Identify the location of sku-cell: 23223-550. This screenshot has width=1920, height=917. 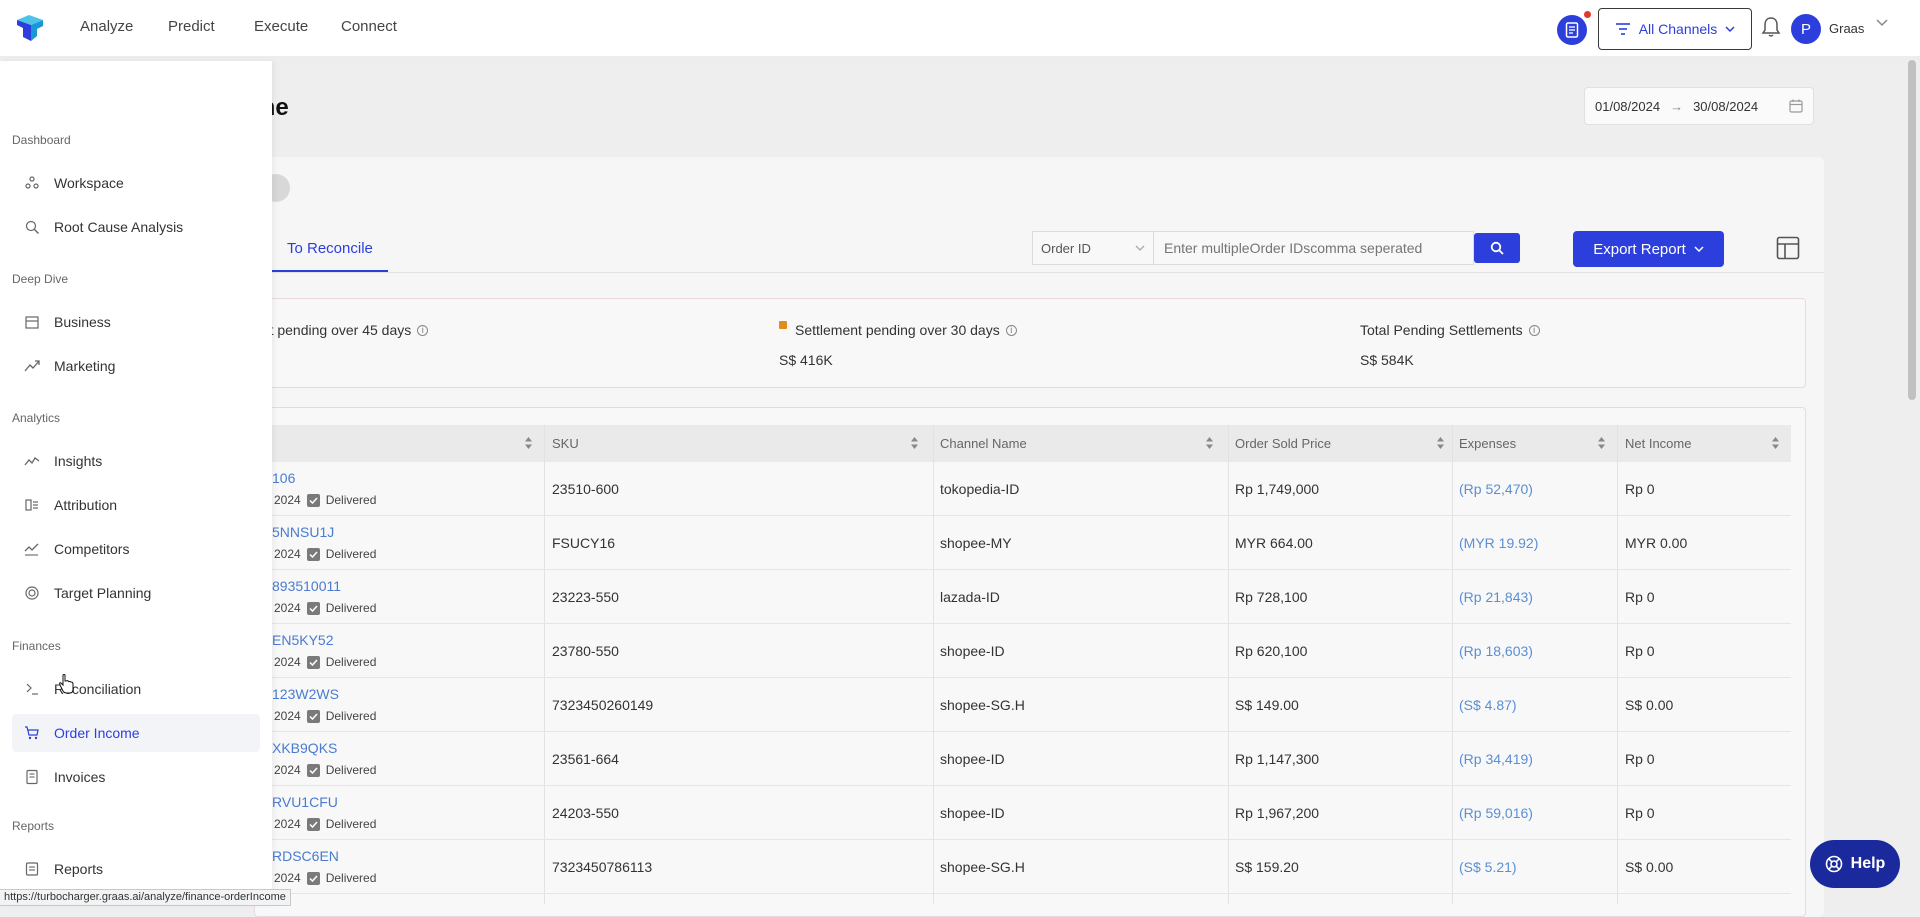
(585, 597).